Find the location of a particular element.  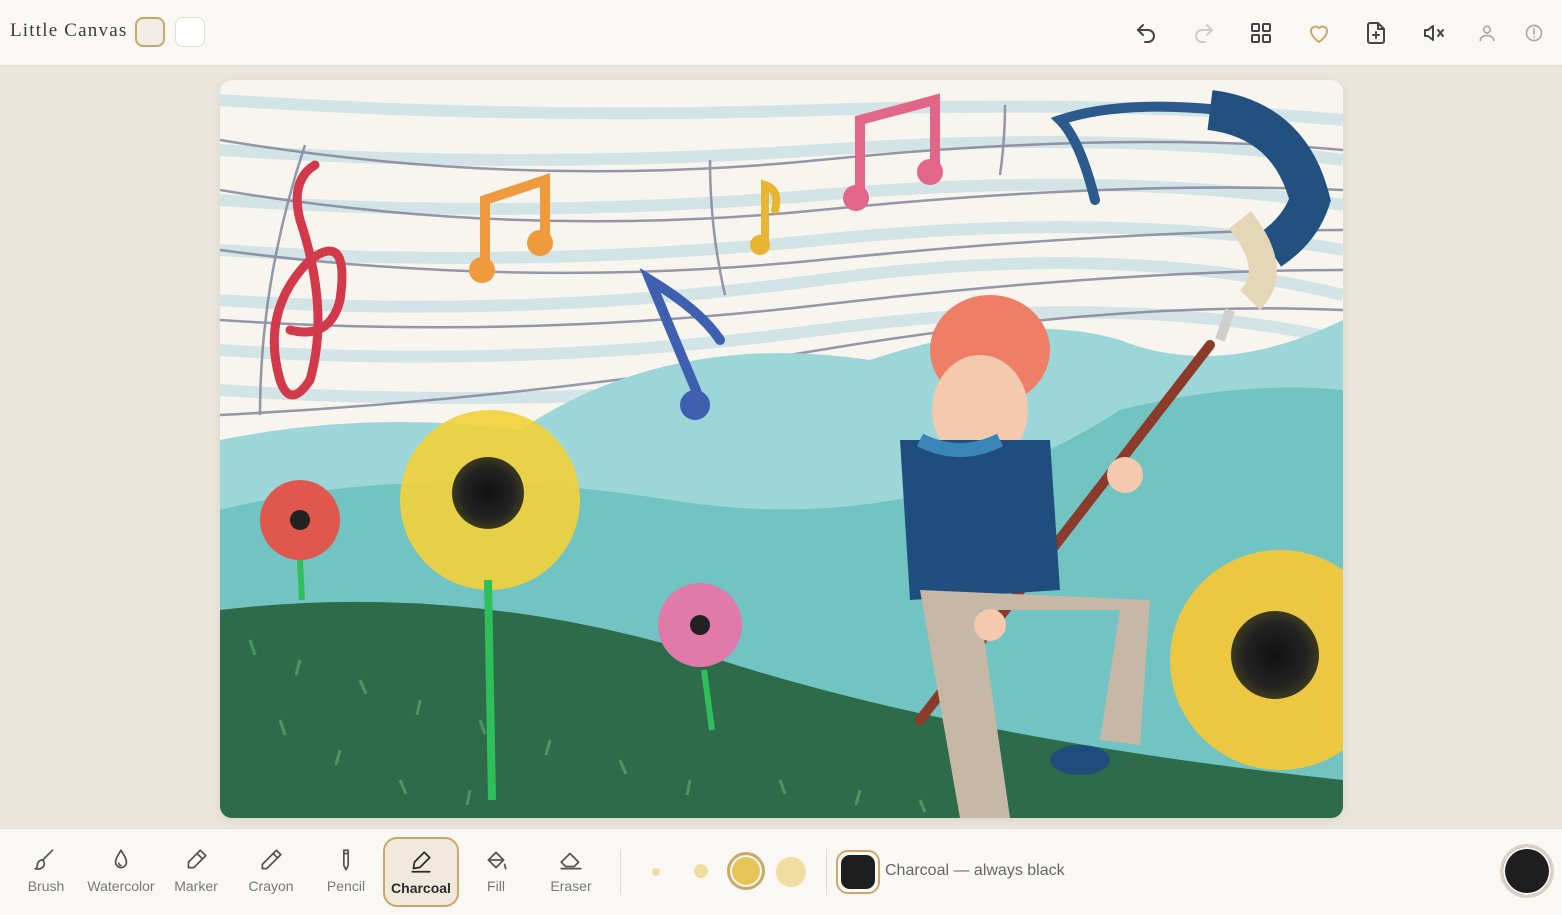

tool-pencil: Pencil is located at coordinates (346, 872).